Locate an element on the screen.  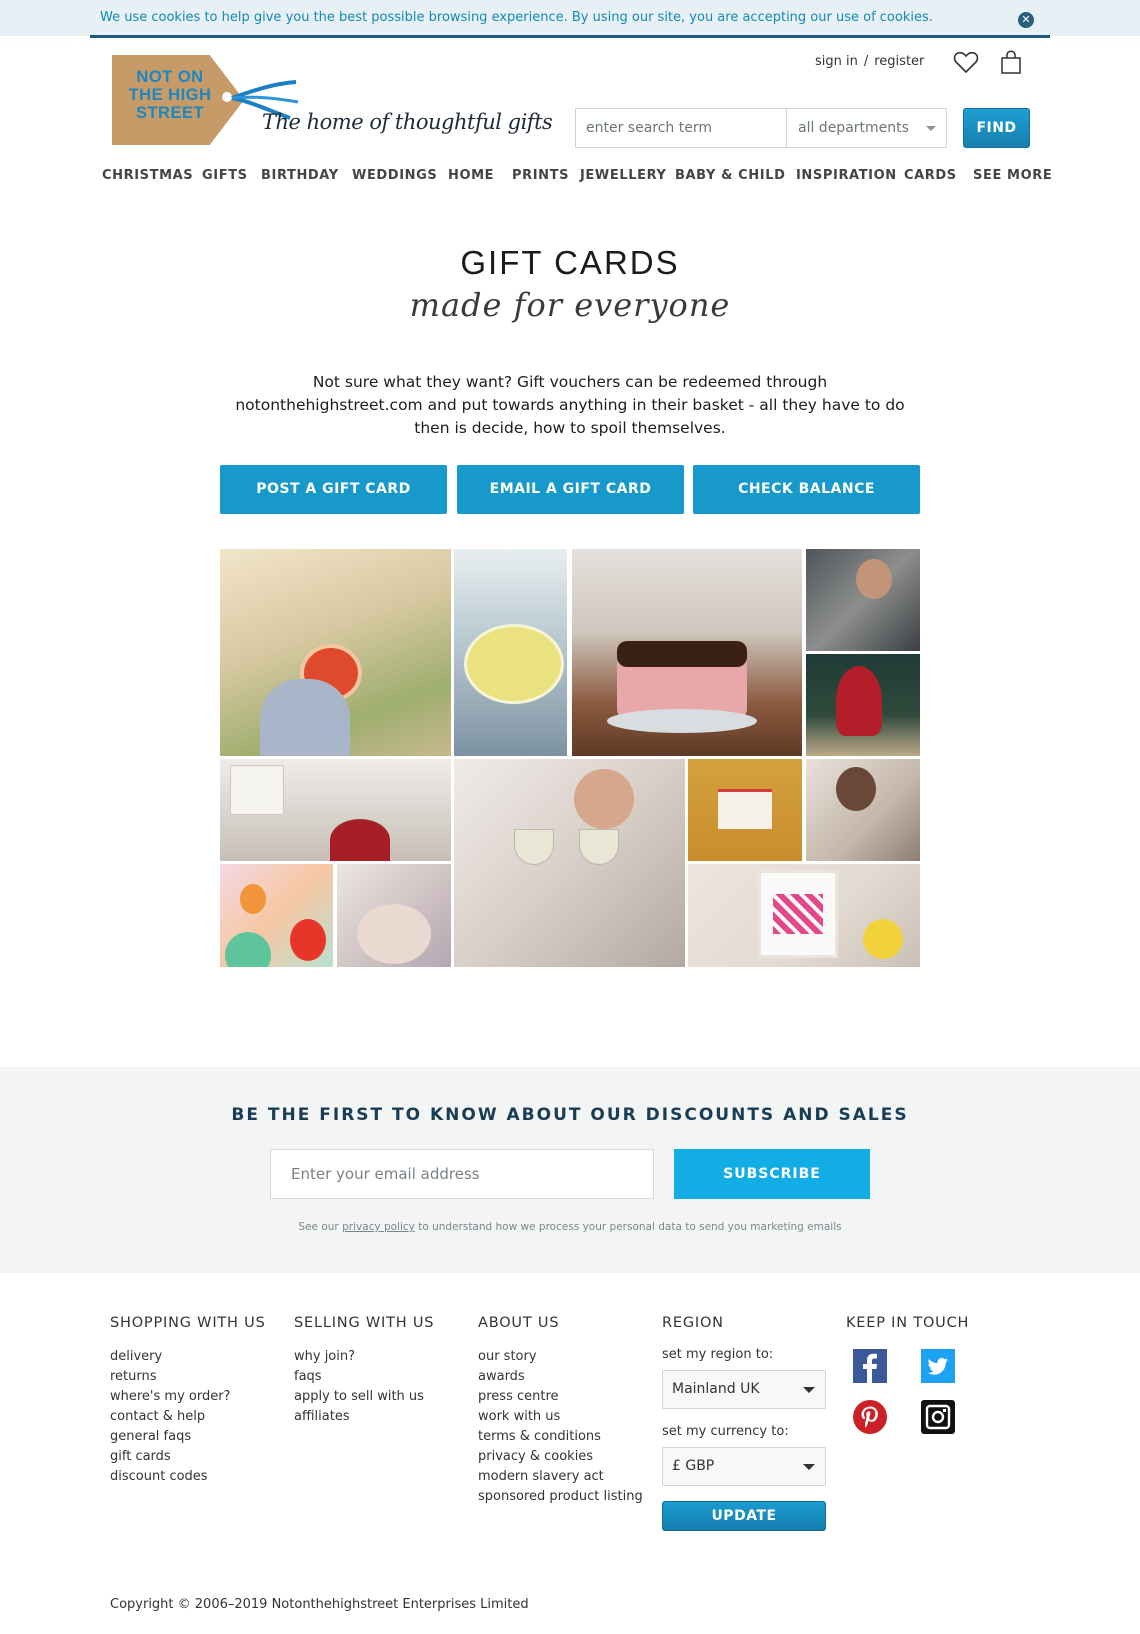
privacy-note-prefix: See our is located at coordinates (320, 1227).